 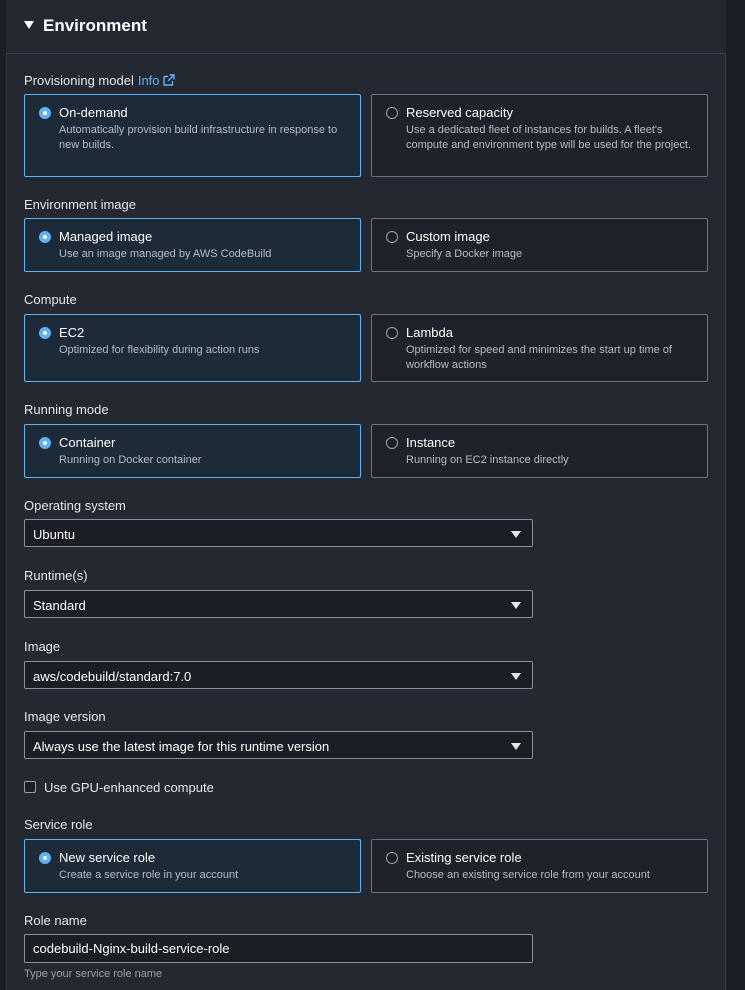 What do you see at coordinates (487, 460) in the screenshot?
I see `tile-description: Running on EC2 instance directly` at bounding box center [487, 460].